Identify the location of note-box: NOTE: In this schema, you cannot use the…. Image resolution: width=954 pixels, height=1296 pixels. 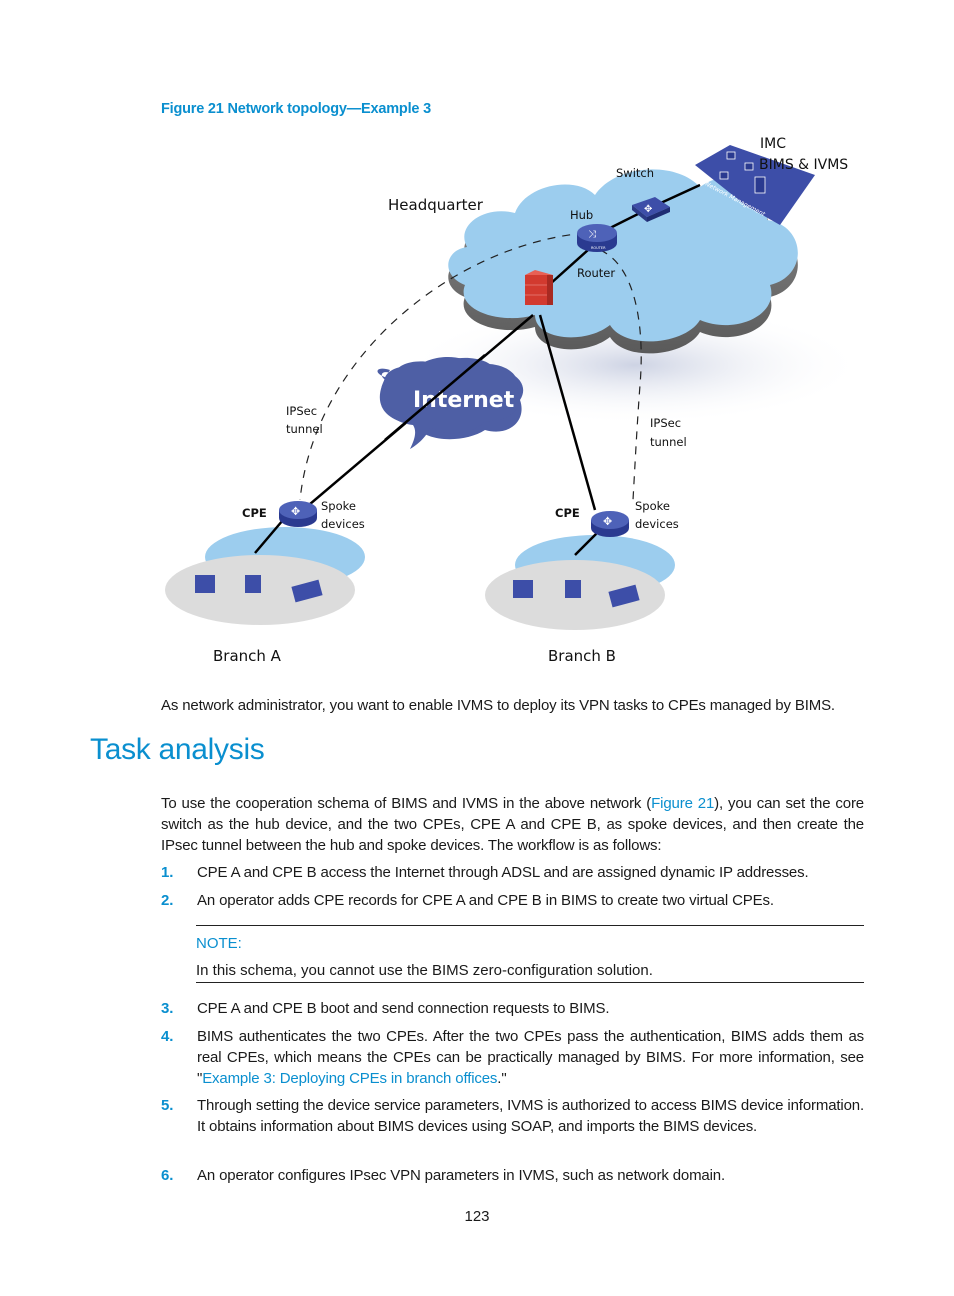
(530, 954).